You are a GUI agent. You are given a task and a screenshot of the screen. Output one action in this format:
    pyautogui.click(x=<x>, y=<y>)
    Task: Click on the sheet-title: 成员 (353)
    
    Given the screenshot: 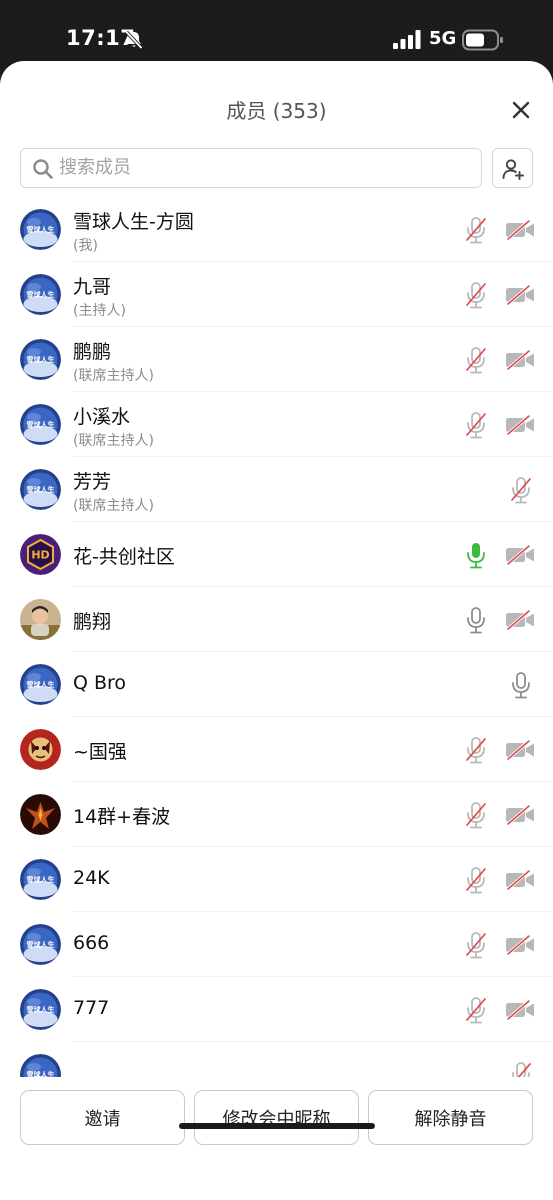 What is the action you would take?
    pyautogui.click(x=276, y=111)
    